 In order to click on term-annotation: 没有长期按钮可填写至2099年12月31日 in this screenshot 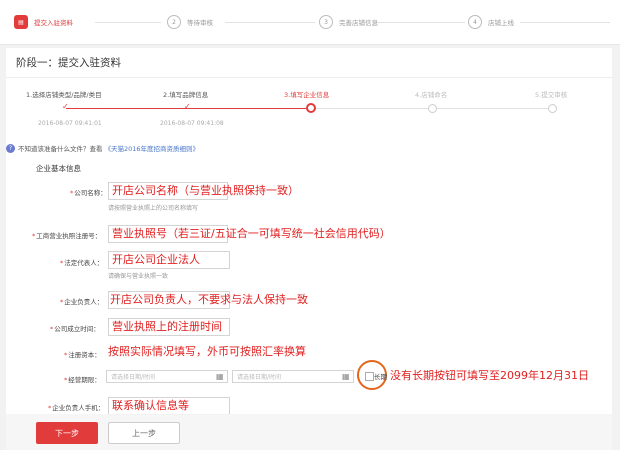, I will do `click(489, 375)`.